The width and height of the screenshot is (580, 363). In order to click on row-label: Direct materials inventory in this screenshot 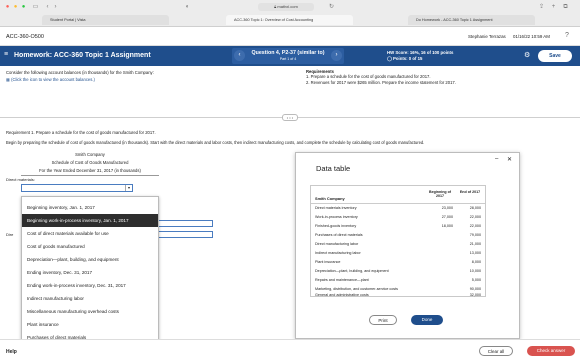, I will do `click(336, 208)`.